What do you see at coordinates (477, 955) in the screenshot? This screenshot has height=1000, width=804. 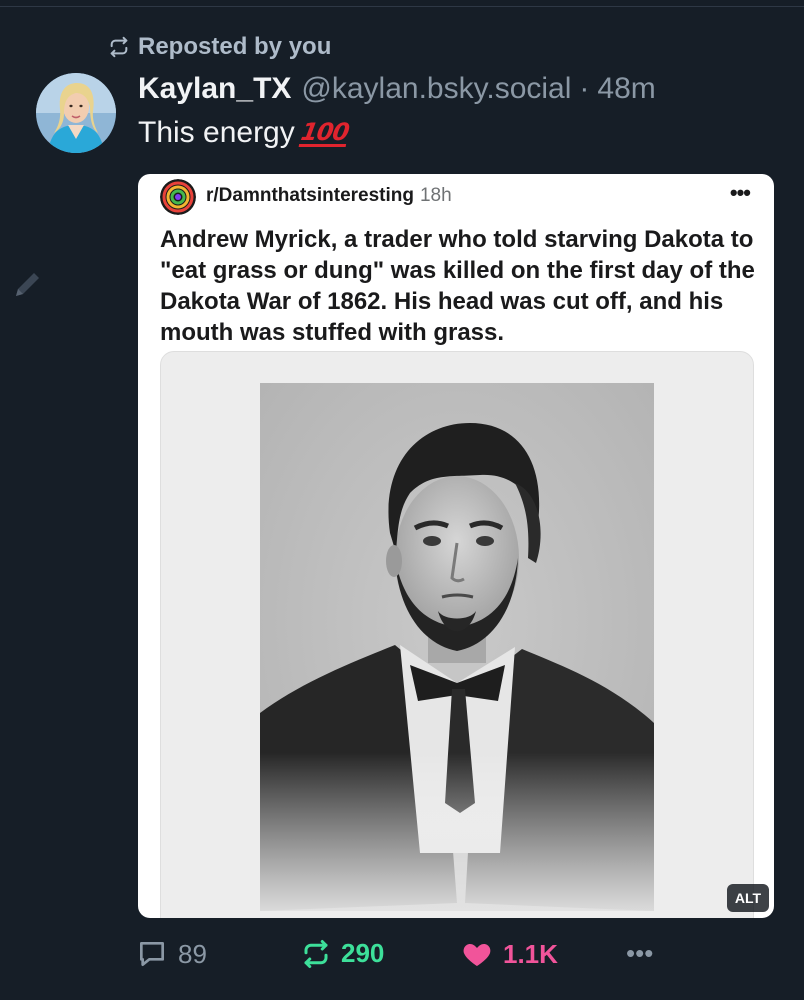 I see `heart-icon` at bounding box center [477, 955].